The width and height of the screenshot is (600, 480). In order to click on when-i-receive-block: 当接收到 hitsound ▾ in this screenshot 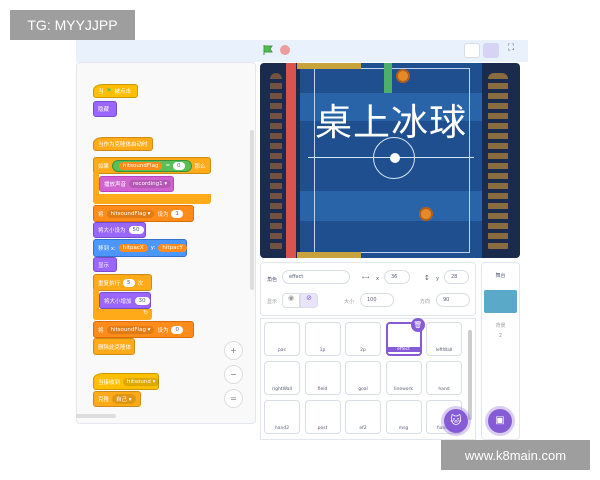, I will do `click(126, 381)`.